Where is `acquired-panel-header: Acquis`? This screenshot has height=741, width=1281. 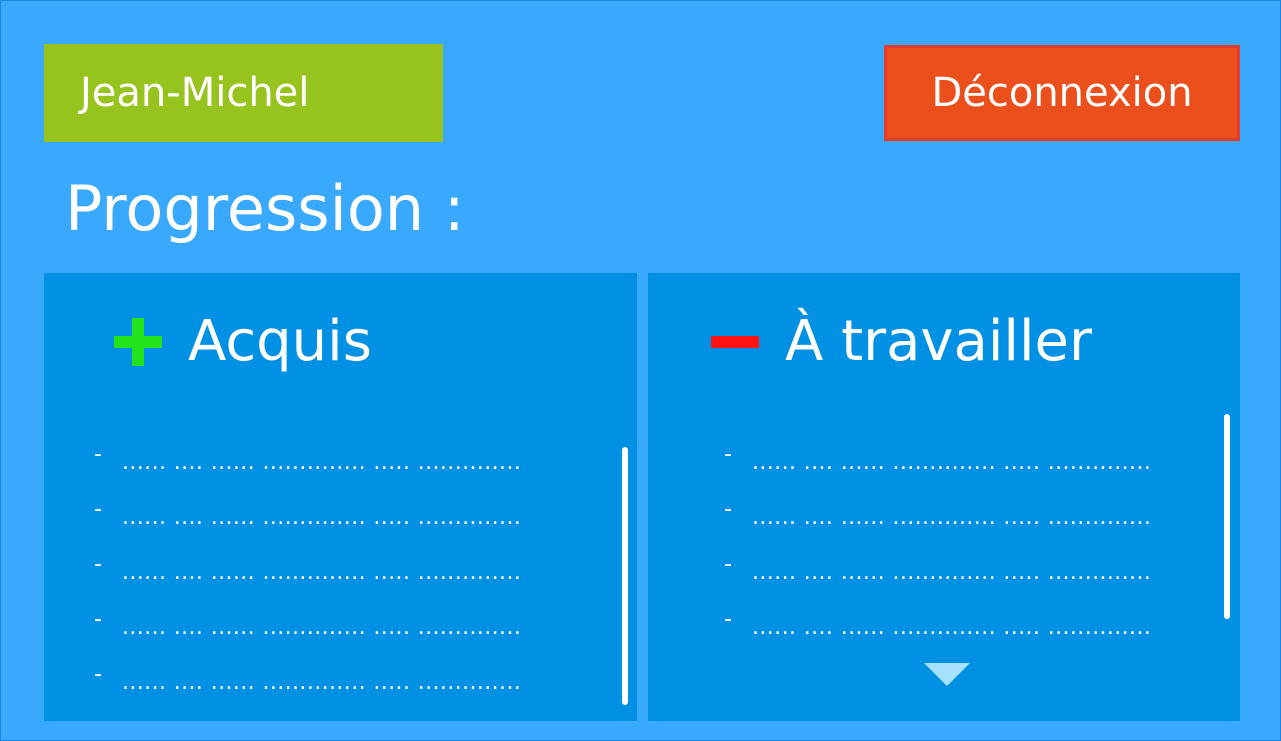
acquired-panel-header: Acquis is located at coordinates (243, 342).